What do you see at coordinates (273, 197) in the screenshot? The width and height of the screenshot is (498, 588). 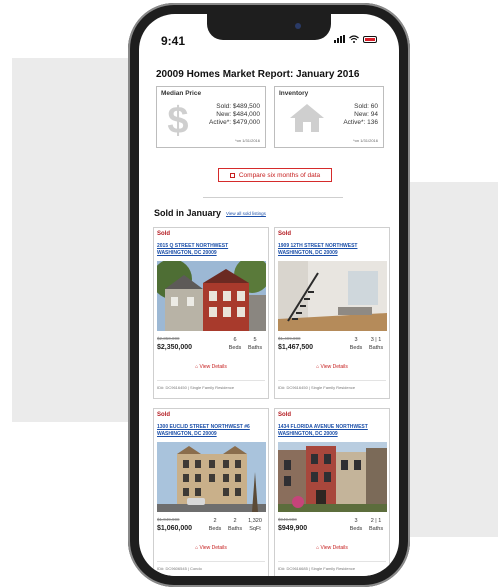 I see `divider` at bounding box center [273, 197].